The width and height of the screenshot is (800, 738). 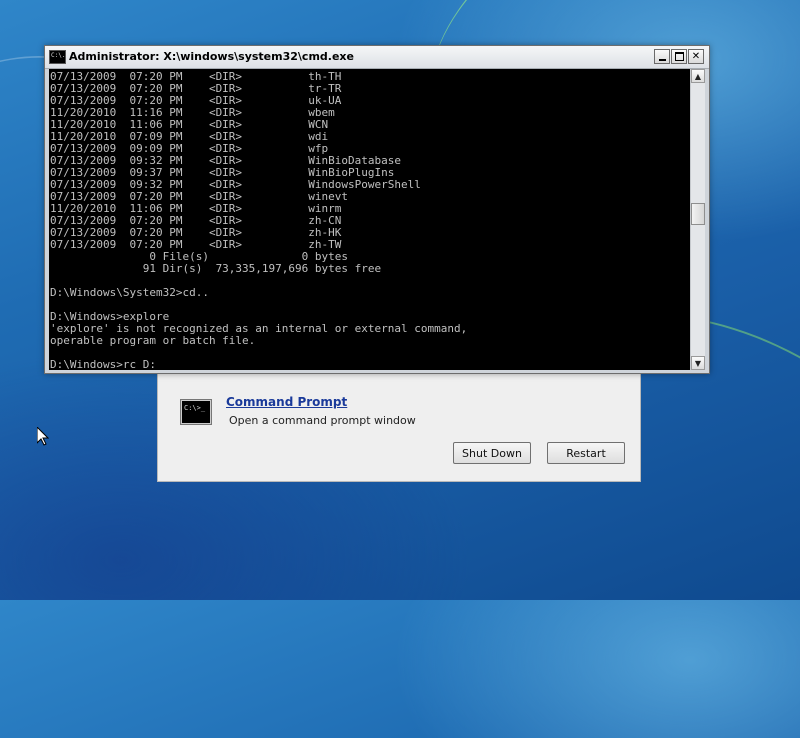 I want to click on scroll-up-button: ▲, so click(x=698, y=76).